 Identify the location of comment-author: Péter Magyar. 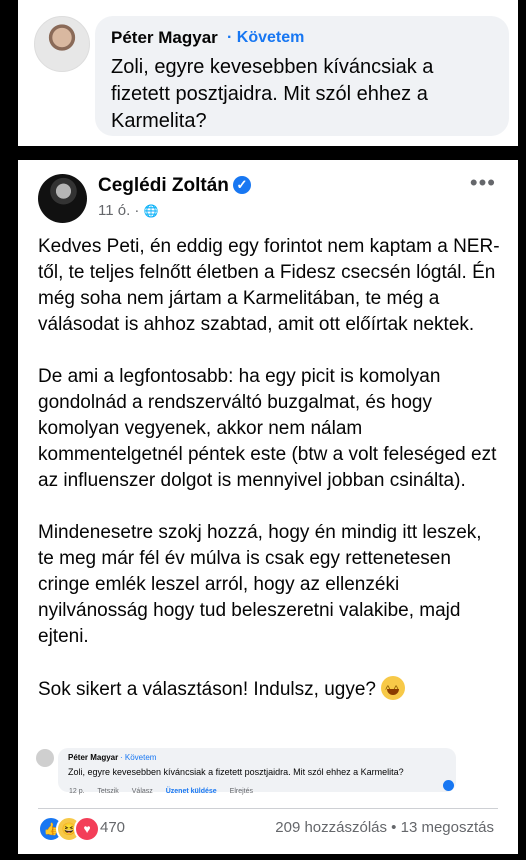
(164, 38).